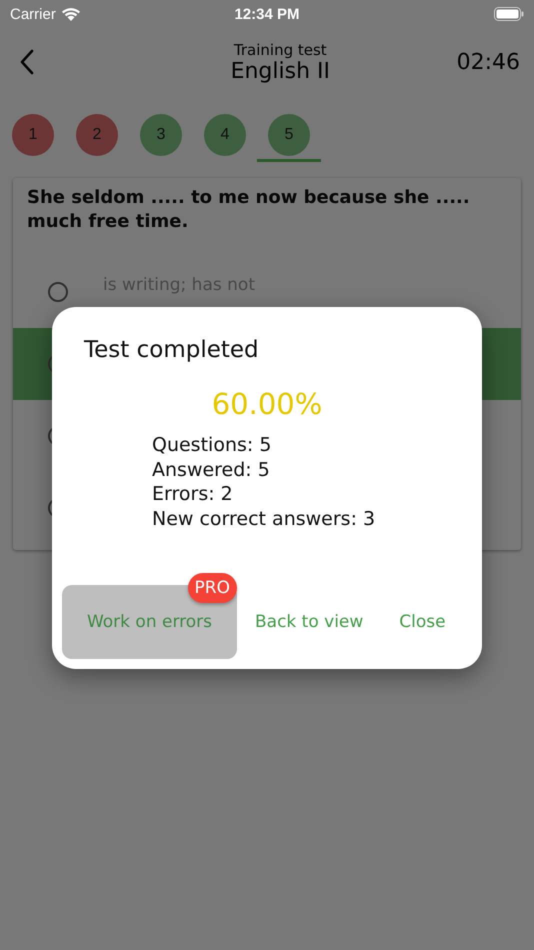 This screenshot has width=534, height=950. Describe the element at coordinates (488, 62) in the screenshot. I see `timer-text: 02:46` at that location.